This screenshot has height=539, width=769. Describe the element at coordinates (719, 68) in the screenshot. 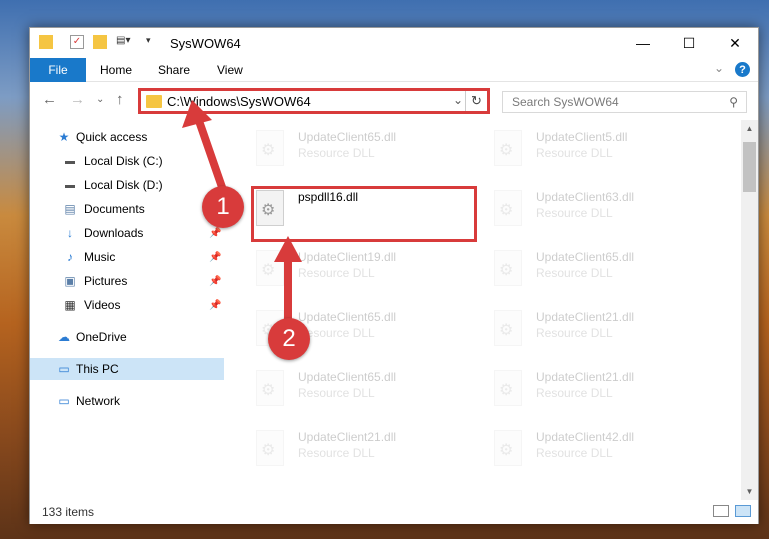

I see `expand-ribbon-icon: ⌄` at that location.